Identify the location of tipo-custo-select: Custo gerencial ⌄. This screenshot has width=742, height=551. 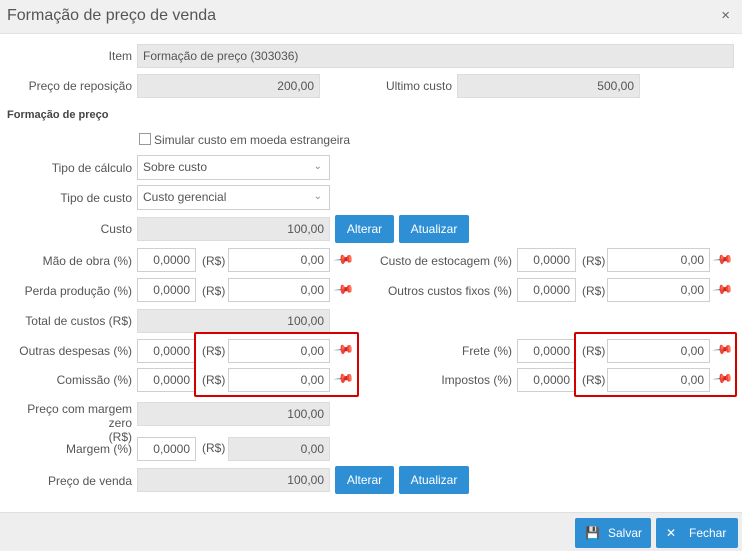
(233, 197).